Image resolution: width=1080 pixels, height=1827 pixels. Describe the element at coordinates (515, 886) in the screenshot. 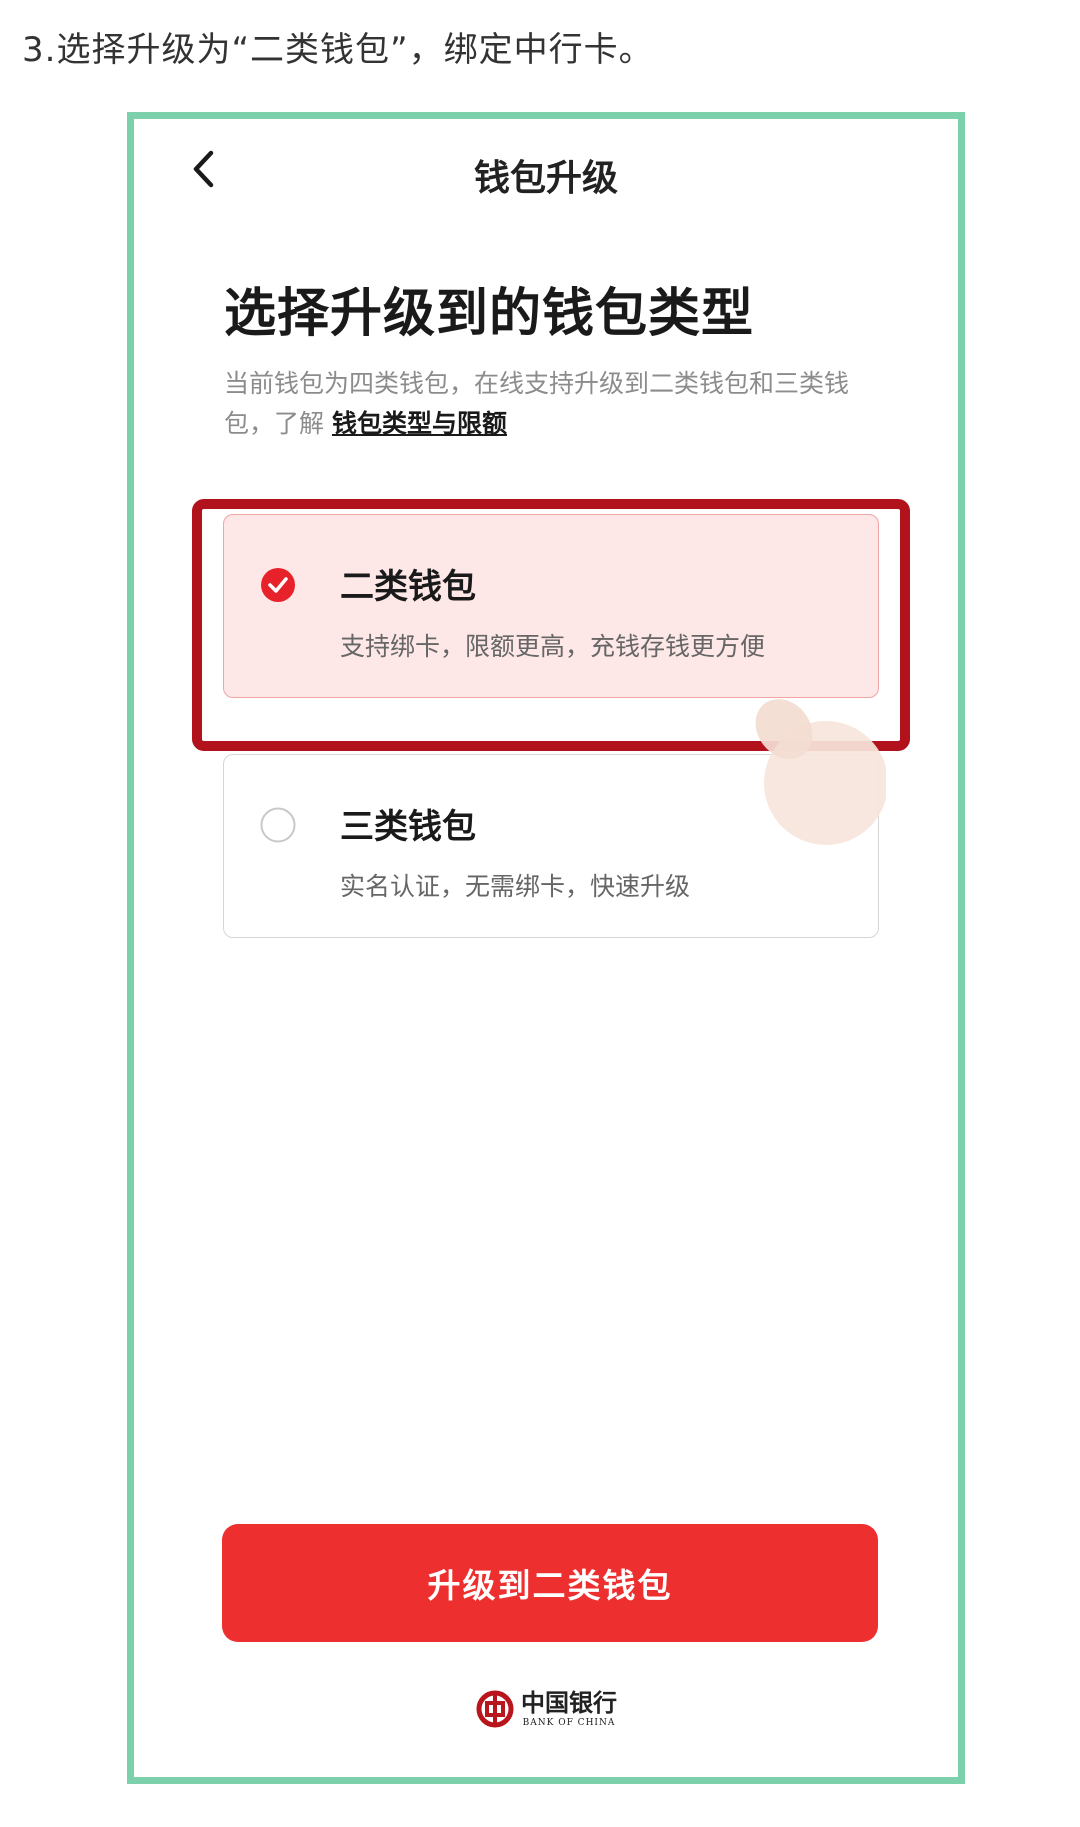

I see `option-subtitle: 实名认证，无需绑卡，快速升级` at that location.